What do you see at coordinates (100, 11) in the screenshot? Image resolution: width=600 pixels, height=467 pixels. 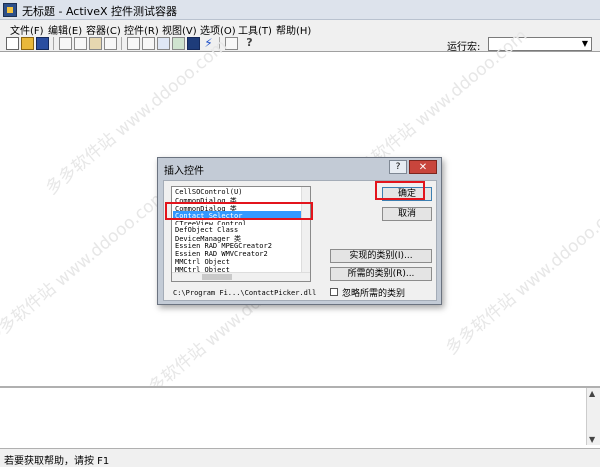 I see `window-title: 无标题 - ActiveX 控件测试容器` at bounding box center [100, 11].